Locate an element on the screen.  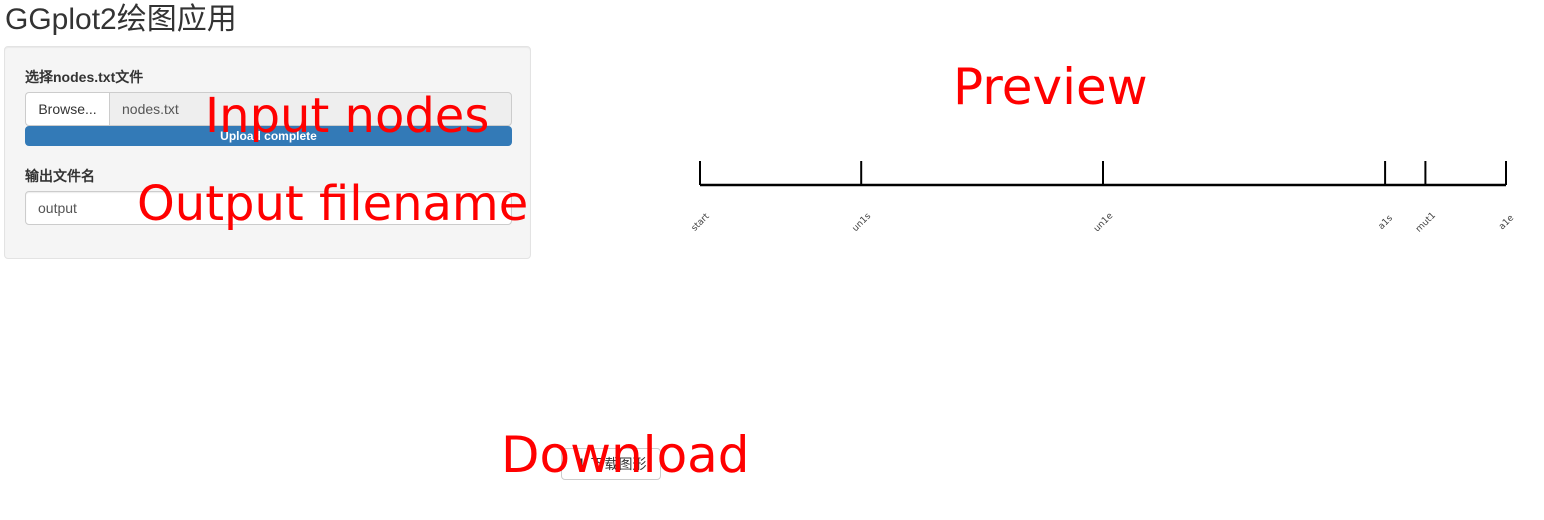
file-input-label: 选择nodes.txt文件 is located at coordinates (84, 77).